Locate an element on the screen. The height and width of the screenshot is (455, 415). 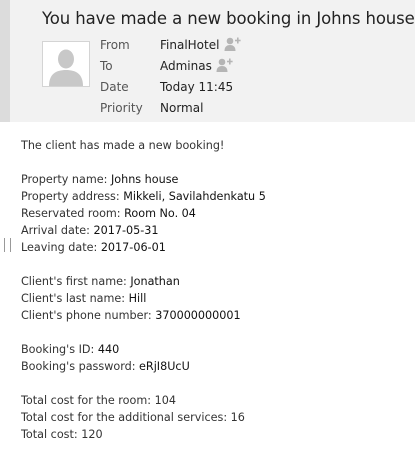
splitter-handle is located at coordinates (7, 245).